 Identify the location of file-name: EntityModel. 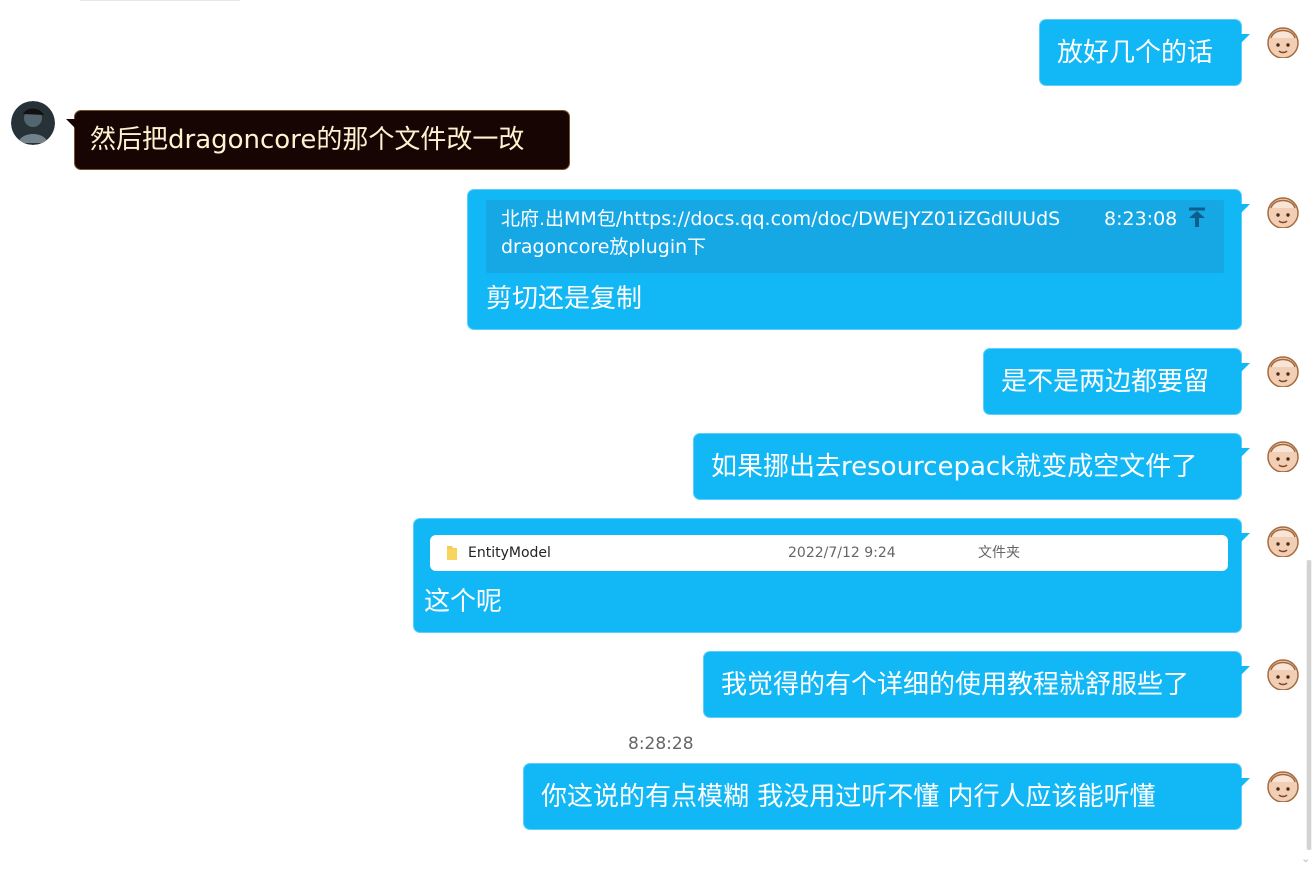
(509, 553).